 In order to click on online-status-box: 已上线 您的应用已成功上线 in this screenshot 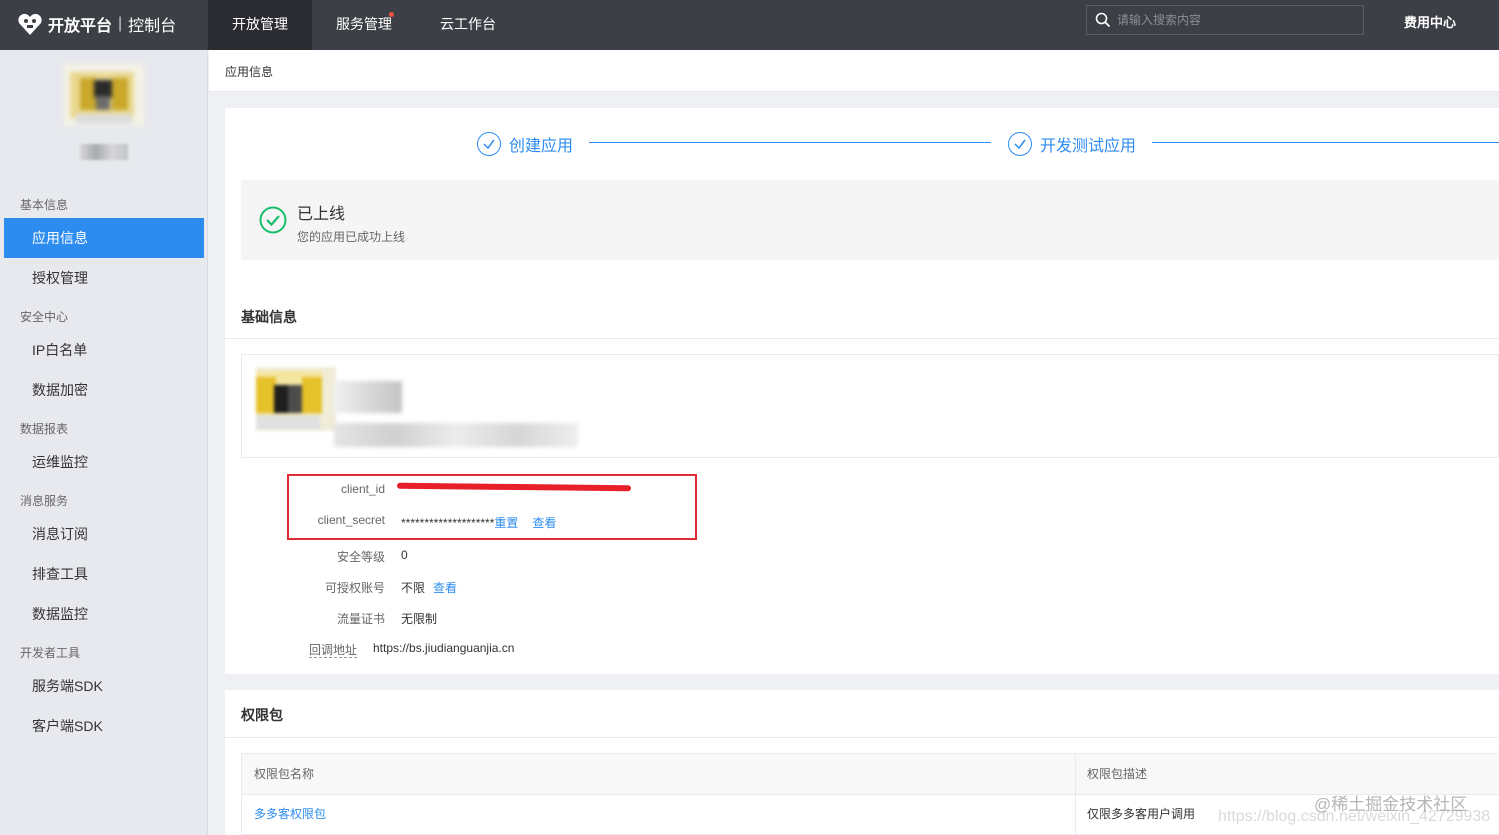, I will do `click(870, 220)`.